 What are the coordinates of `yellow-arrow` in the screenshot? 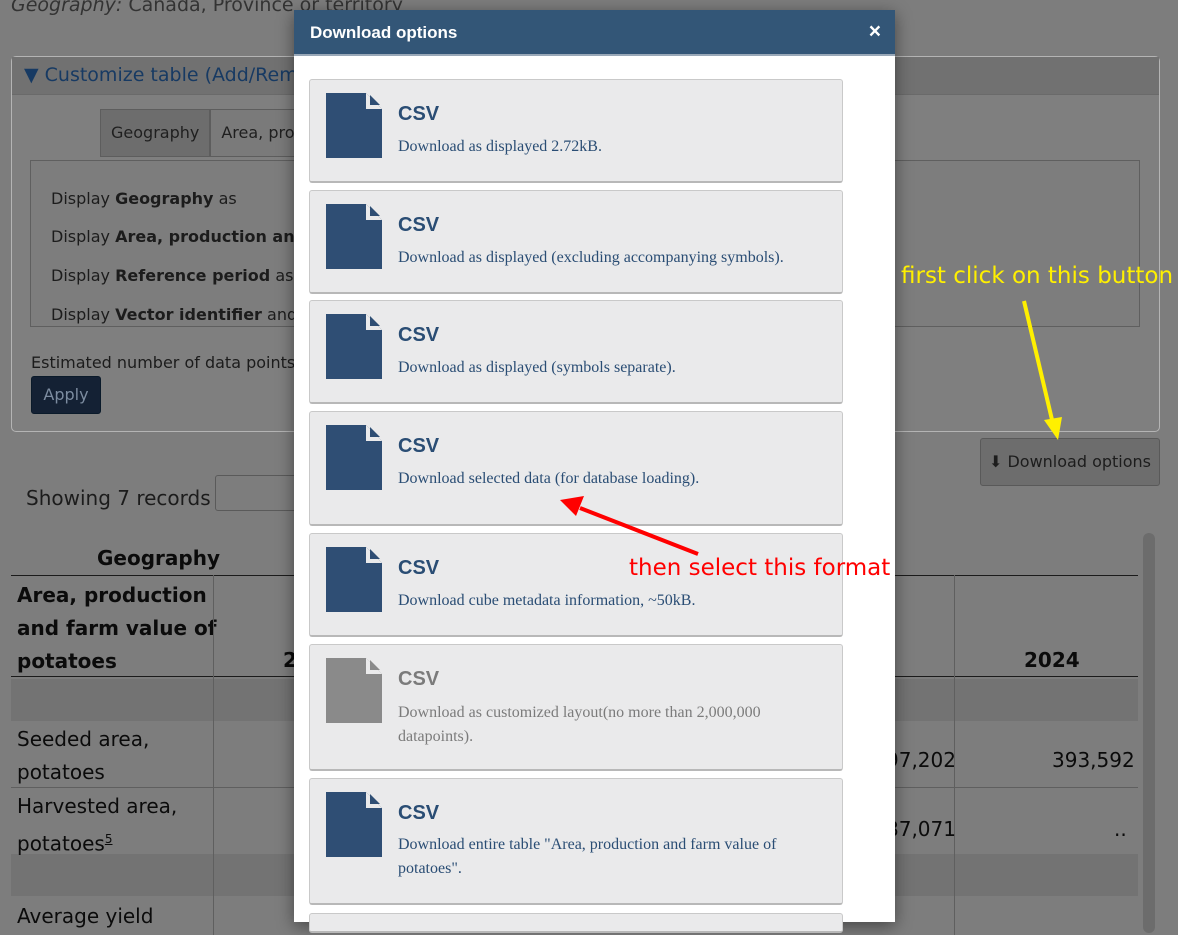 It's located at (1042, 370).